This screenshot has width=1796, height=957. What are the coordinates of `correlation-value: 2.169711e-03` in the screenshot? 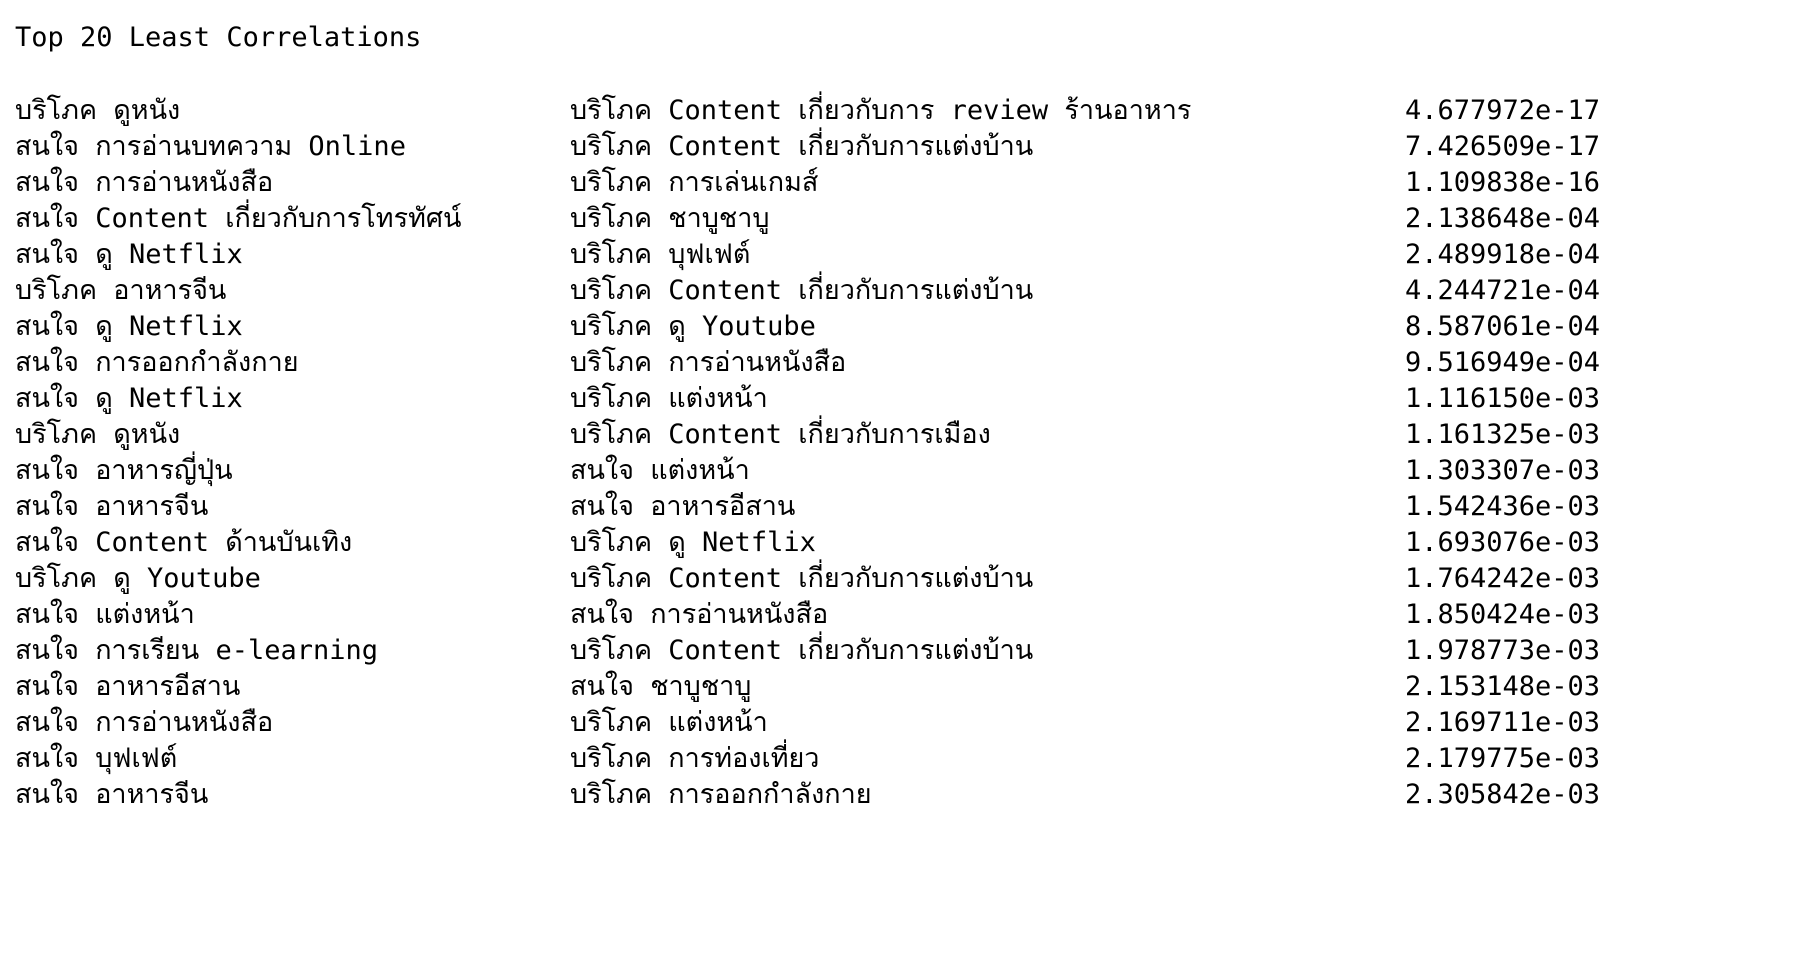 It's located at (1503, 722).